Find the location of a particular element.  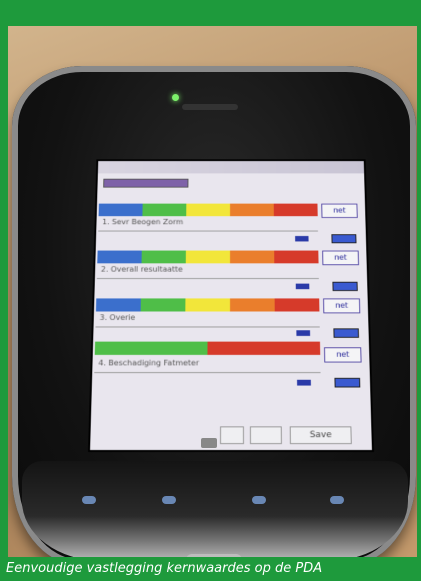

save-button: Save is located at coordinates (320, 435).